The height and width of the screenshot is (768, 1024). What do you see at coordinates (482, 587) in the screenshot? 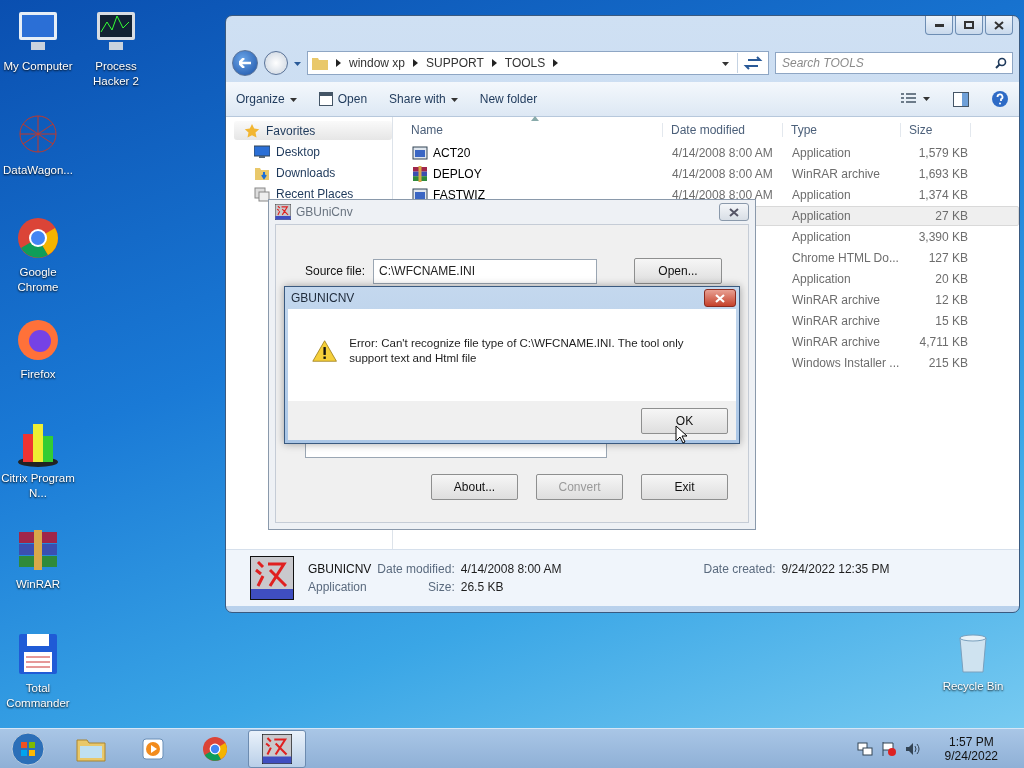
I see `details-value: 26.5 KB` at bounding box center [482, 587].